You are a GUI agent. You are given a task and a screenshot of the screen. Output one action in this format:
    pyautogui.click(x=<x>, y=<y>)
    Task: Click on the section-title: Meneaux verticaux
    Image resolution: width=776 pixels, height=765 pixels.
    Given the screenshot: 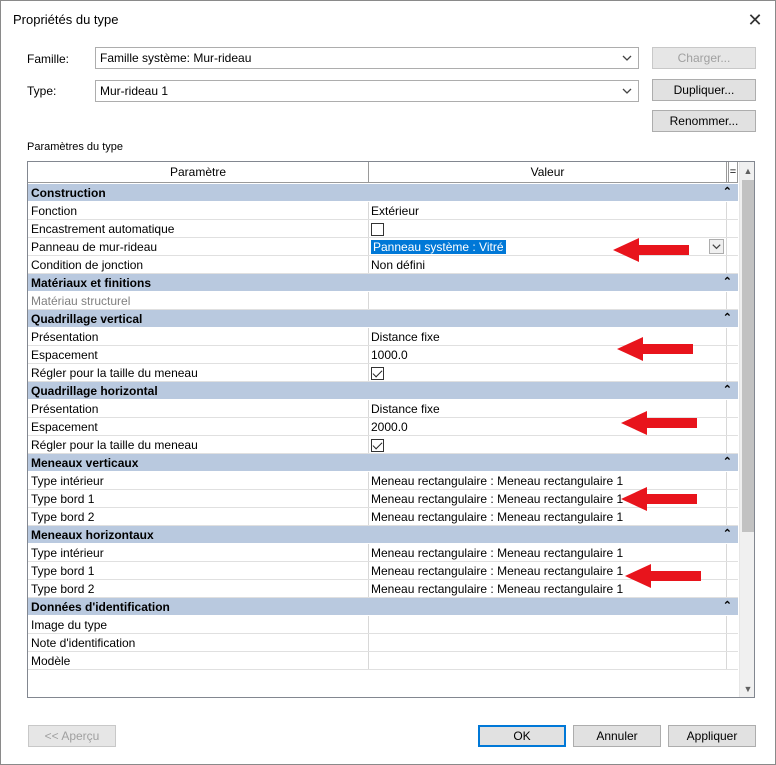 What is the action you would take?
    pyautogui.click(x=85, y=463)
    